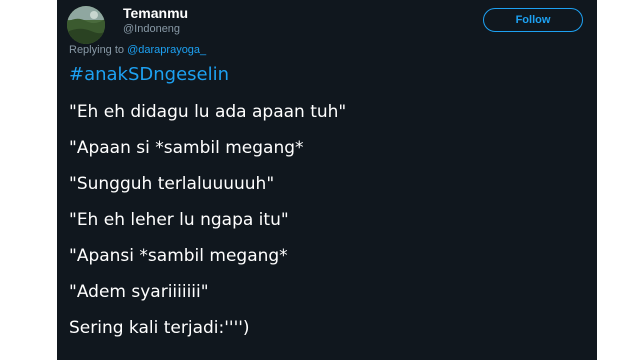  I want to click on tweet-text-line: "Eh eh leher lu ngapa itu", so click(179, 220).